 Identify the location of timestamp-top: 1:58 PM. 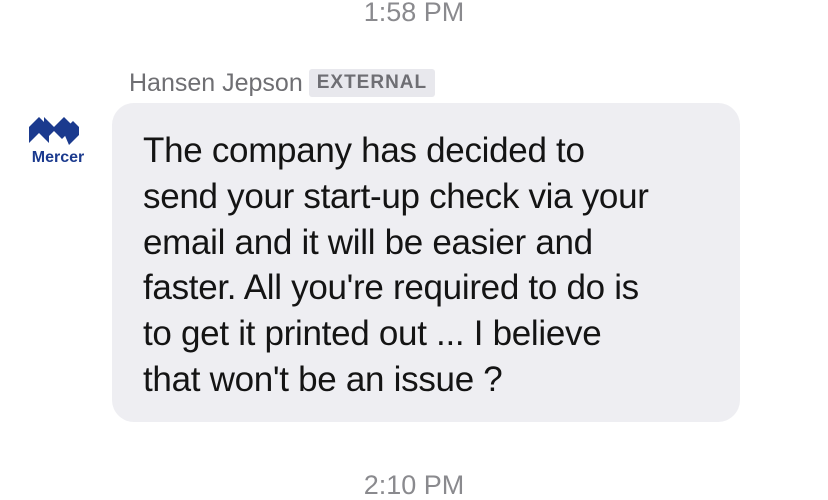
(414, 13).